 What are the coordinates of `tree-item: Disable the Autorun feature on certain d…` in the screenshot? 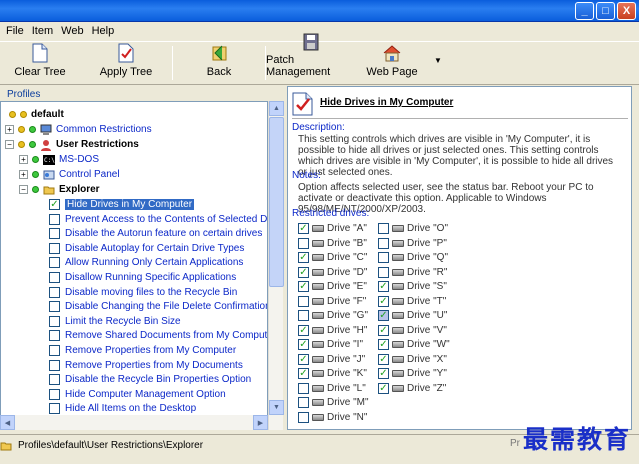 It's located at (155, 233).